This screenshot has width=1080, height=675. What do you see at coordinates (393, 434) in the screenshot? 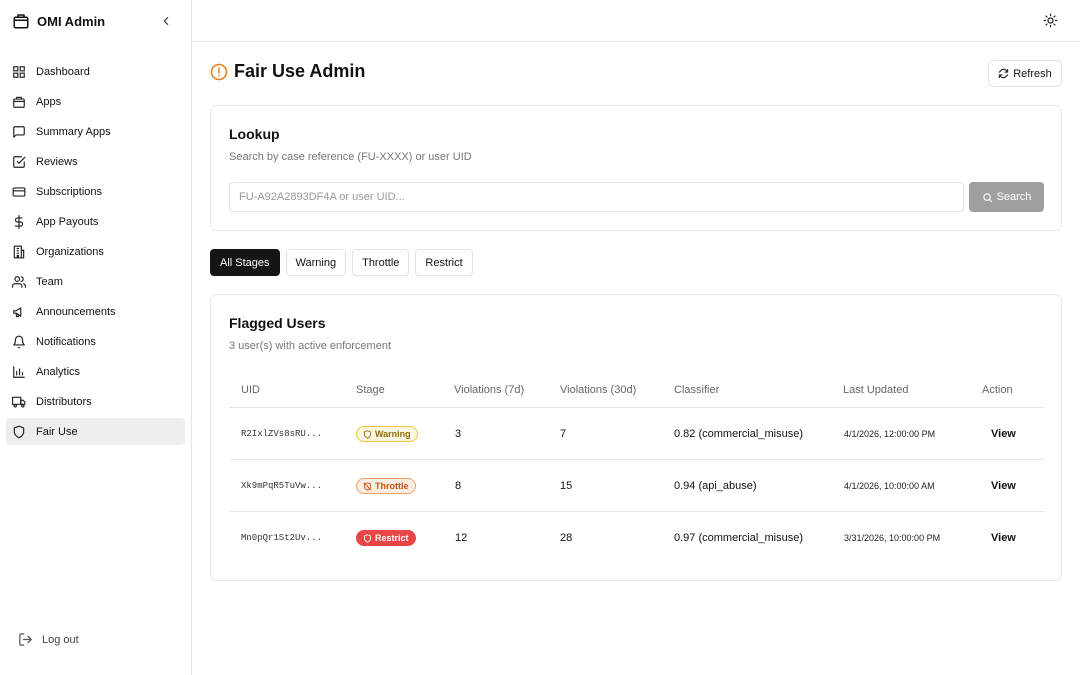
I see `badge-label: Warning` at bounding box center [393, 434].